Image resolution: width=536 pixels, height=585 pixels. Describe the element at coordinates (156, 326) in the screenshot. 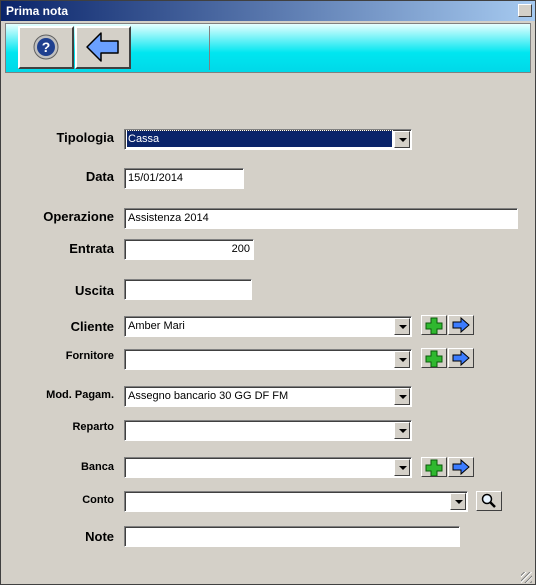

I see `cliente-value: Amber Mari` at that location.